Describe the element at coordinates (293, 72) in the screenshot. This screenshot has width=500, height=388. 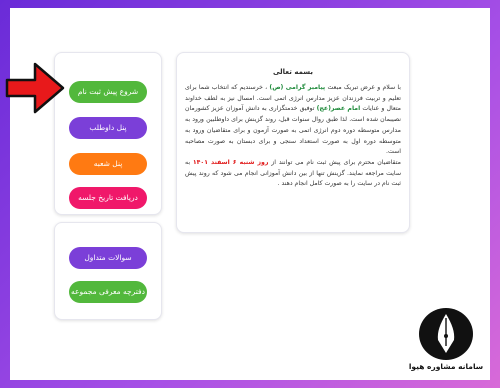
I see `announcement-title: بسمه تعالی` at that location.